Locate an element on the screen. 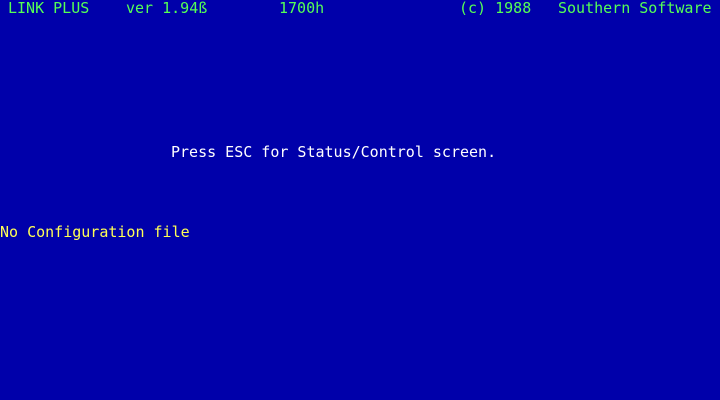 This screenshot has width=720, height=400. address-label: 1700h is located at coordinates (302, 8).